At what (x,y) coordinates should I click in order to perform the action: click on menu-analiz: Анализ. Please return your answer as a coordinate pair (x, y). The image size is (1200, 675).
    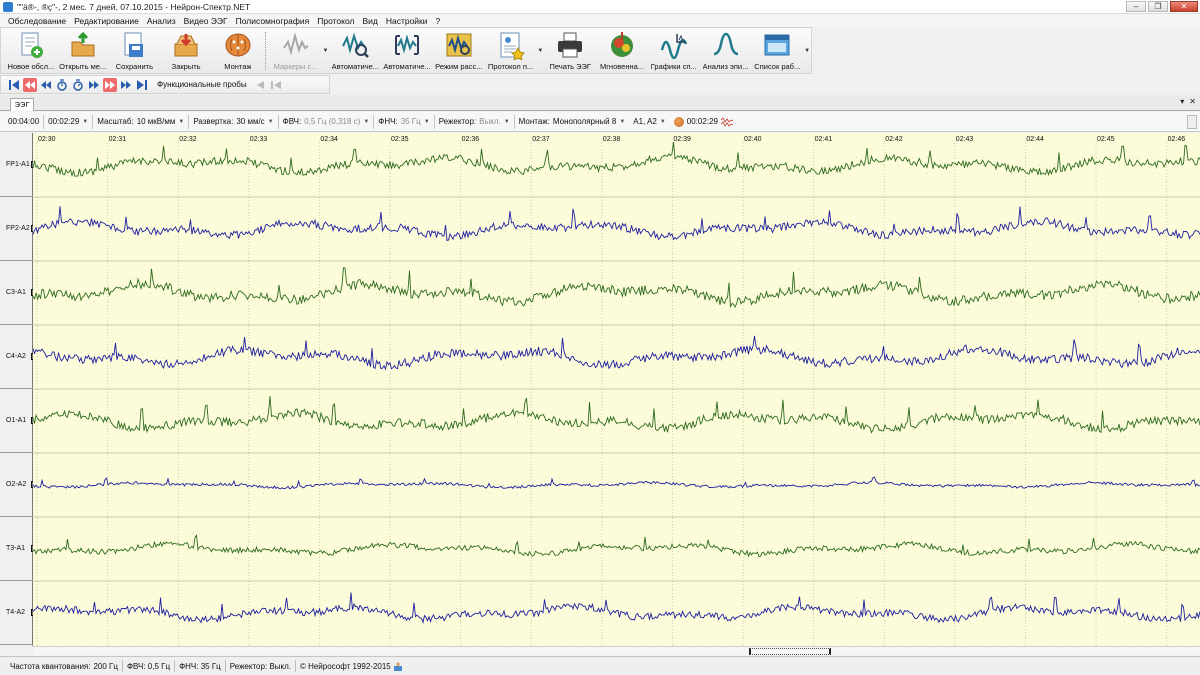
    Looking at the image, I should click on (161, 21).